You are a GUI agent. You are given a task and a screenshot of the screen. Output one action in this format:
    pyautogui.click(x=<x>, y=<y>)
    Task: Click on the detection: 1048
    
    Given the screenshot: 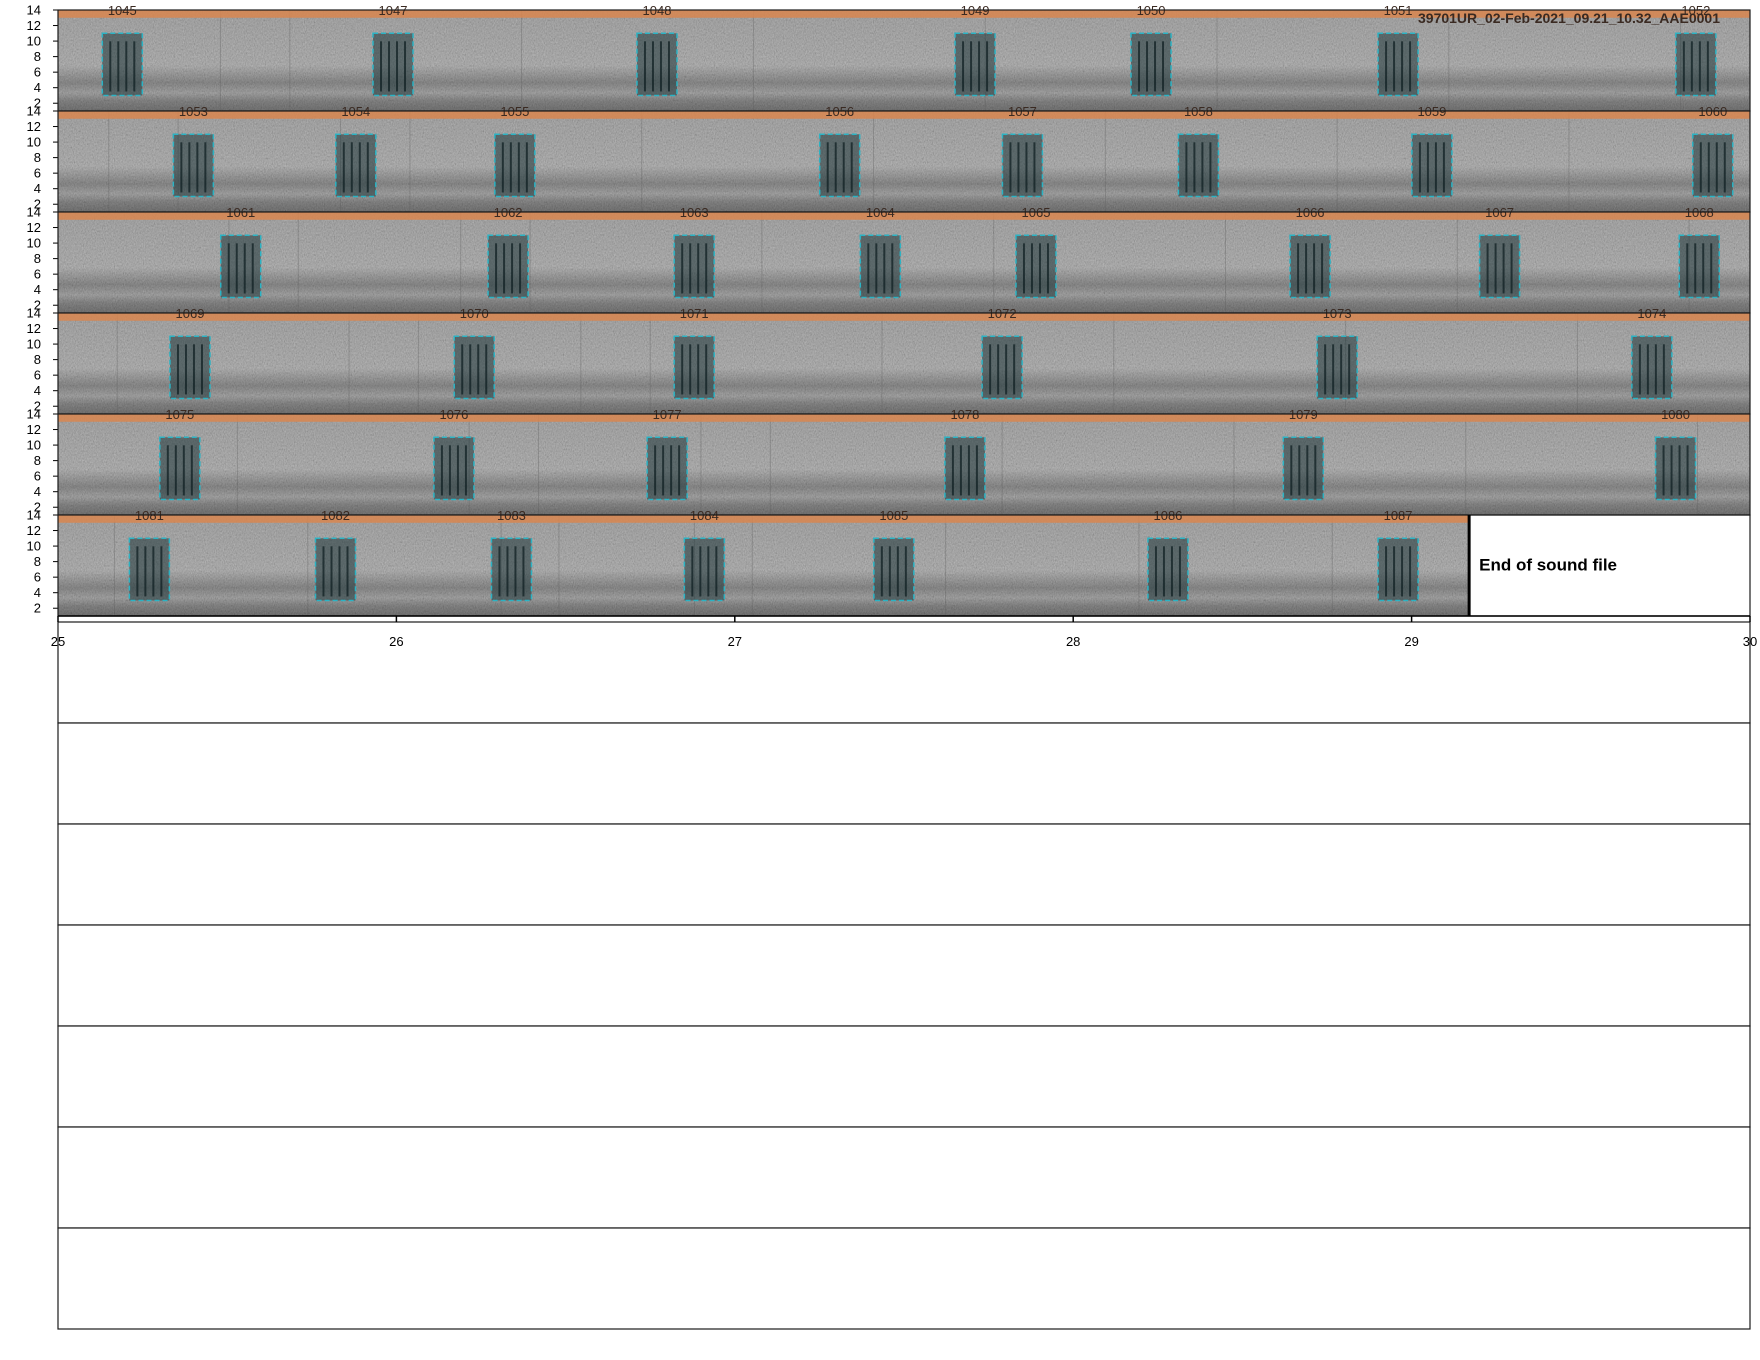 What is the action you would take?
    pyautogui.click(x=657, y=50)
    